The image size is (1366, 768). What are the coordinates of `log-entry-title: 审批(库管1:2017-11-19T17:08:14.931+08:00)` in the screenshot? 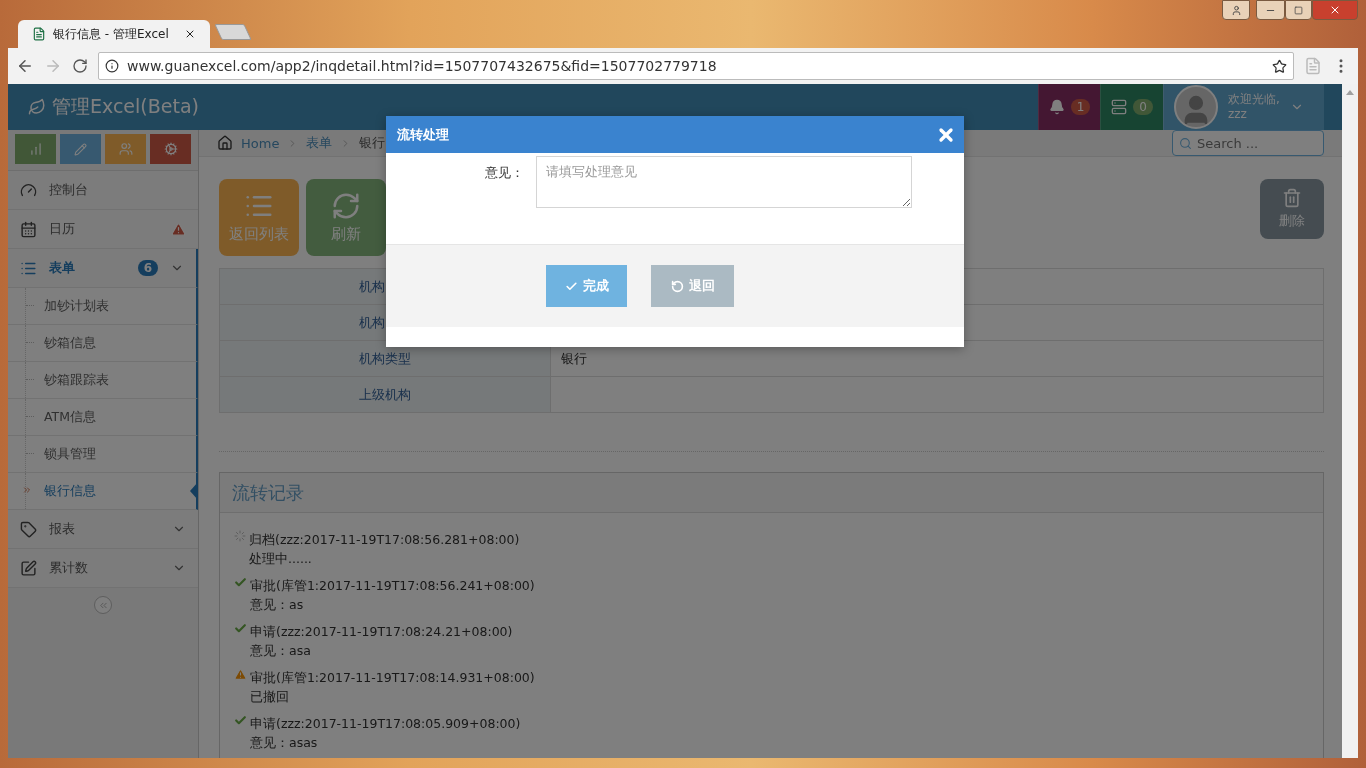 It's located at (392, 678).